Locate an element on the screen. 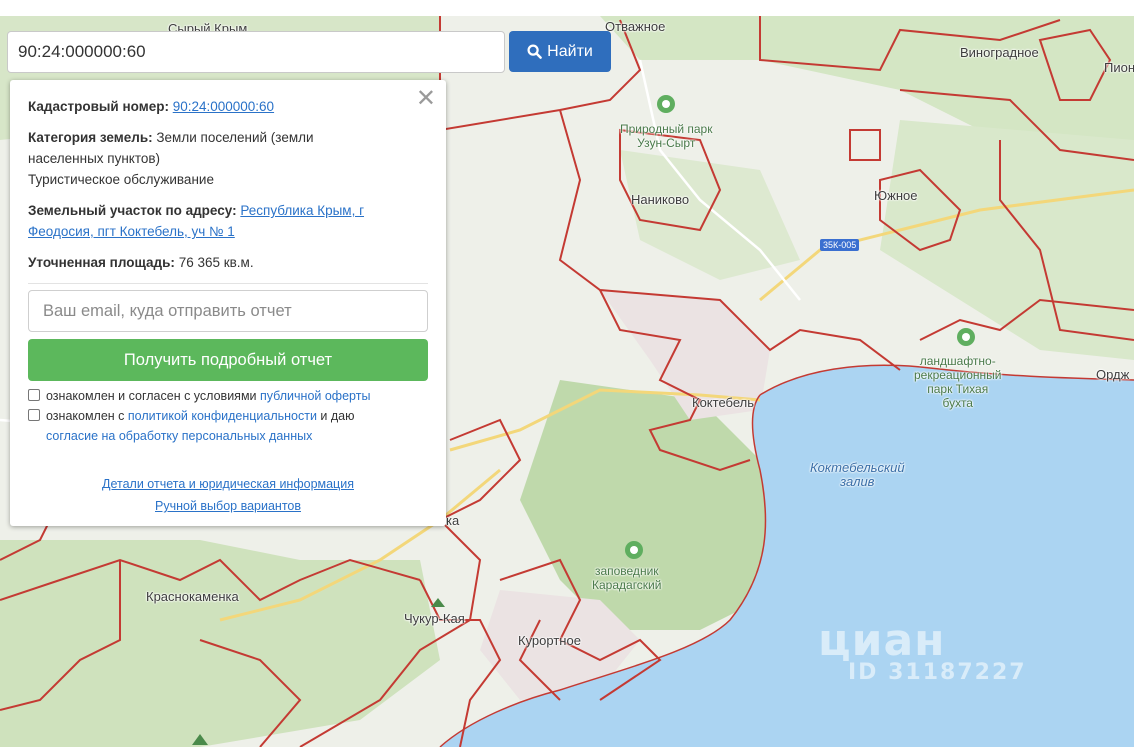 This screenshot has height=747, width=1134. consent-offer-checkbox is located at coordinates (34, 395).